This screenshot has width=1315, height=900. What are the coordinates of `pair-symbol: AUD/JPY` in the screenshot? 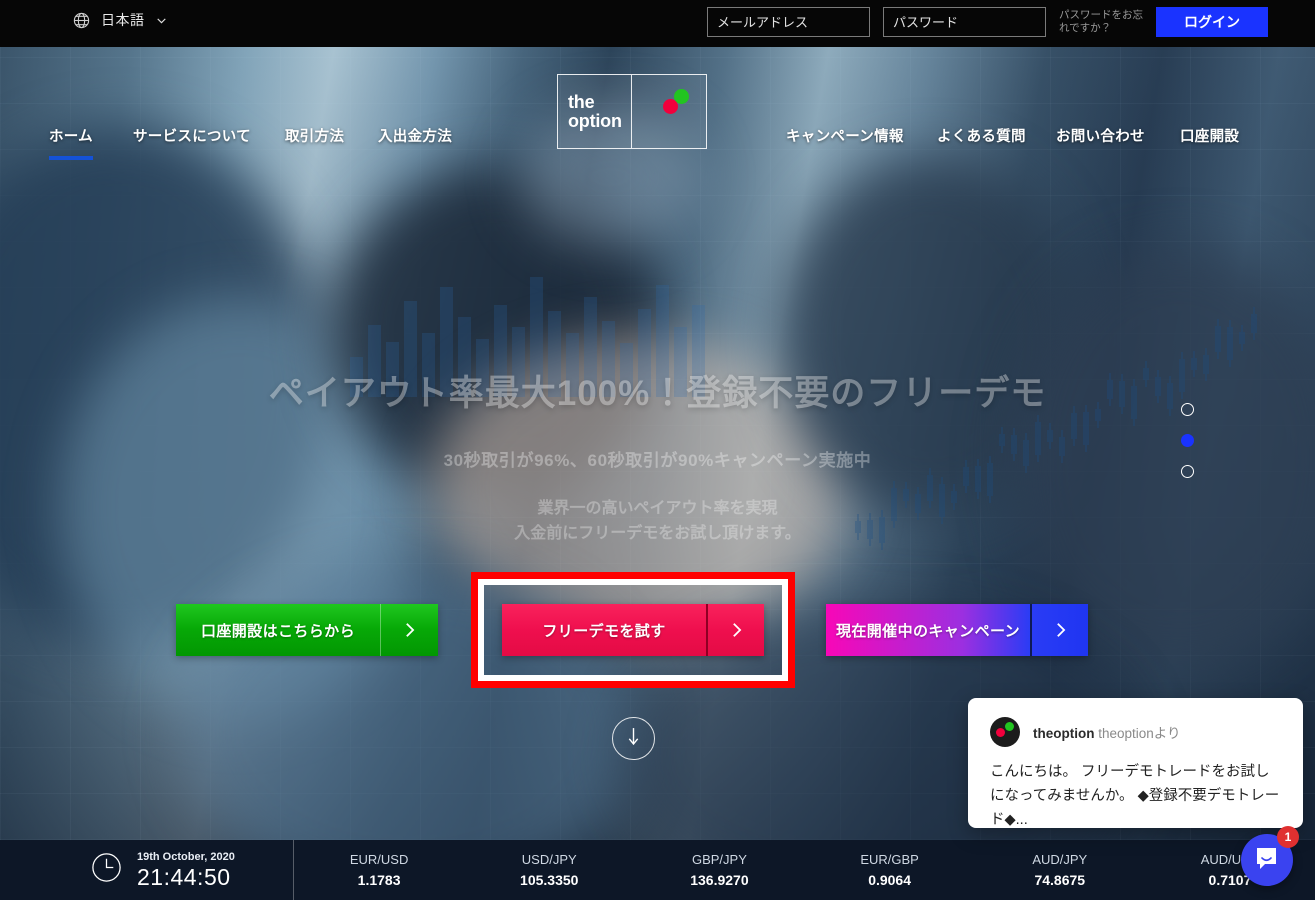 It's located at (1060, 859).